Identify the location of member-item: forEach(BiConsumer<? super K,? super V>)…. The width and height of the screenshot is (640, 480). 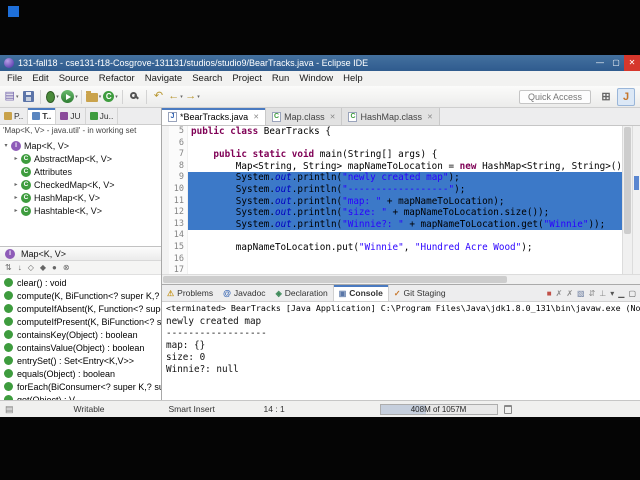
(80, 386).